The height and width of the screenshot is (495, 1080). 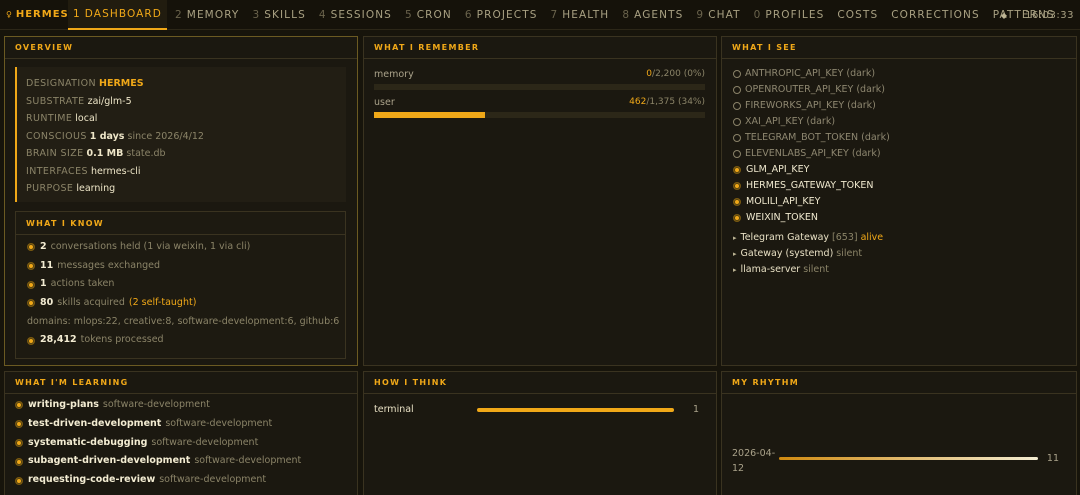 I want to click on tab-number: 2, so click(x=179, y=14).